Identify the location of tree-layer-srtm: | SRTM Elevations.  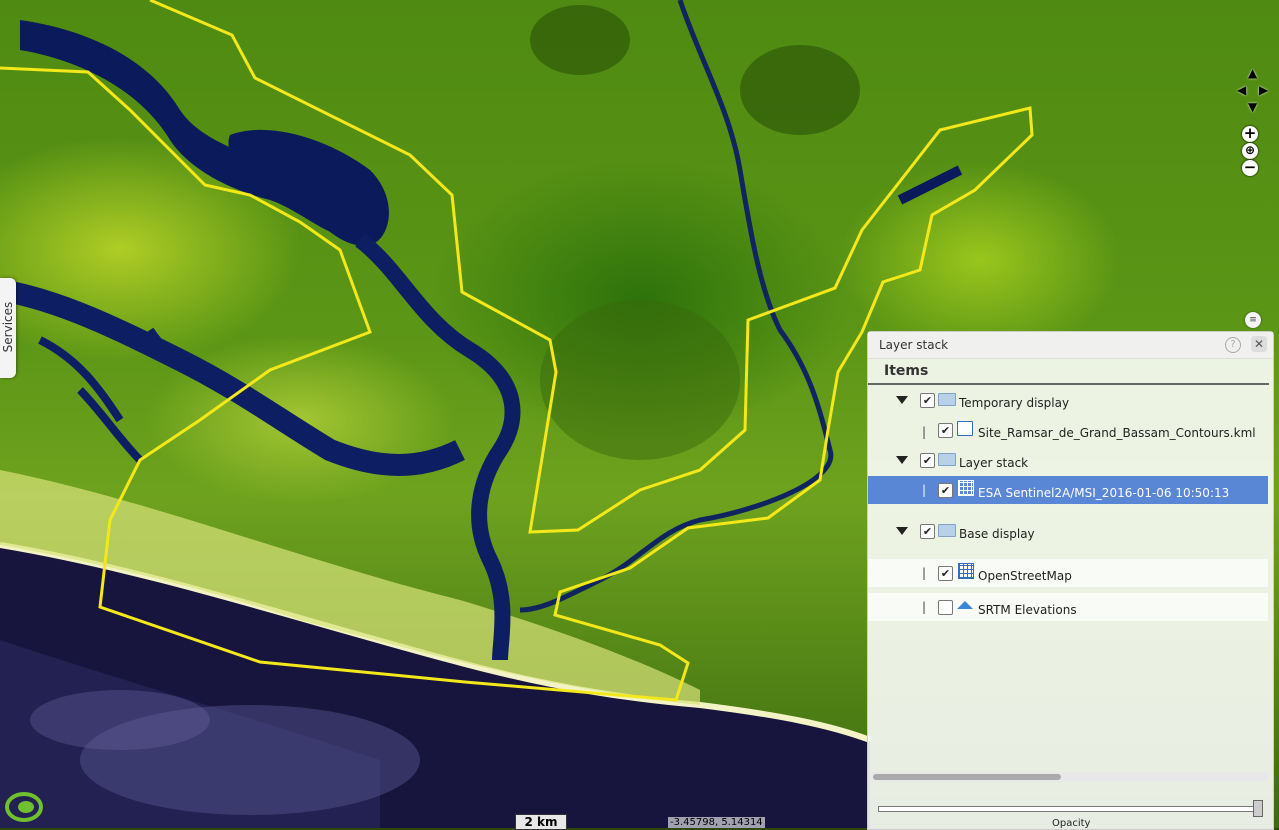
(1068, 607).